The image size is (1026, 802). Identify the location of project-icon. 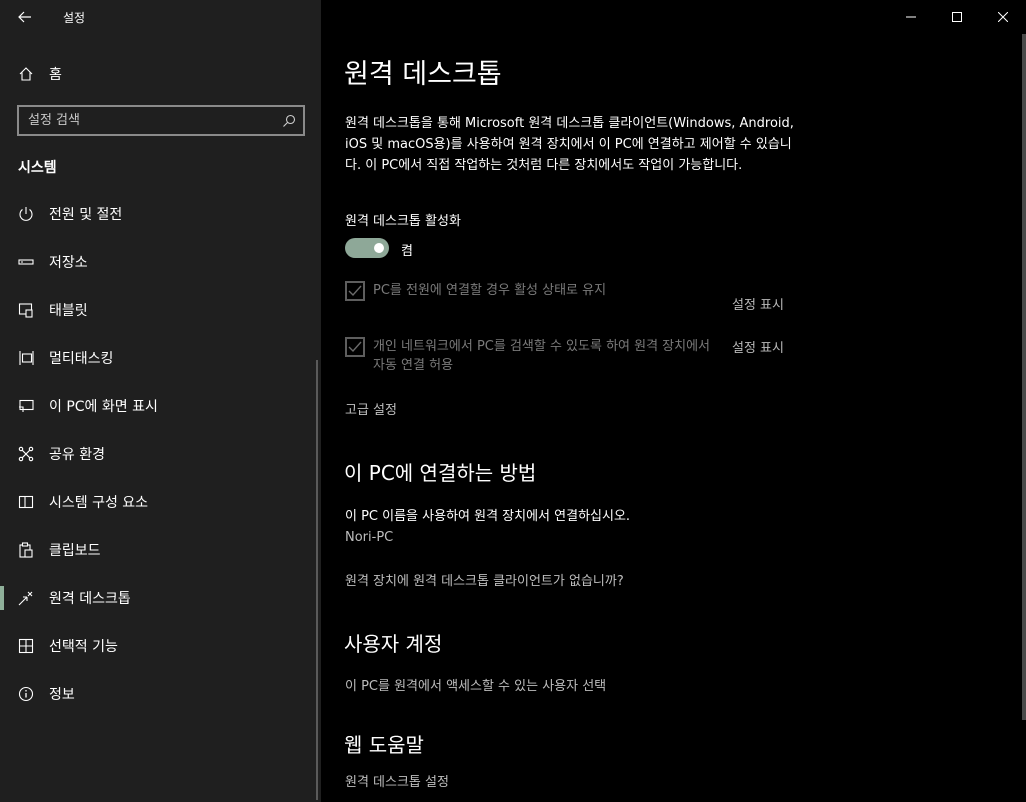
(26, 406).